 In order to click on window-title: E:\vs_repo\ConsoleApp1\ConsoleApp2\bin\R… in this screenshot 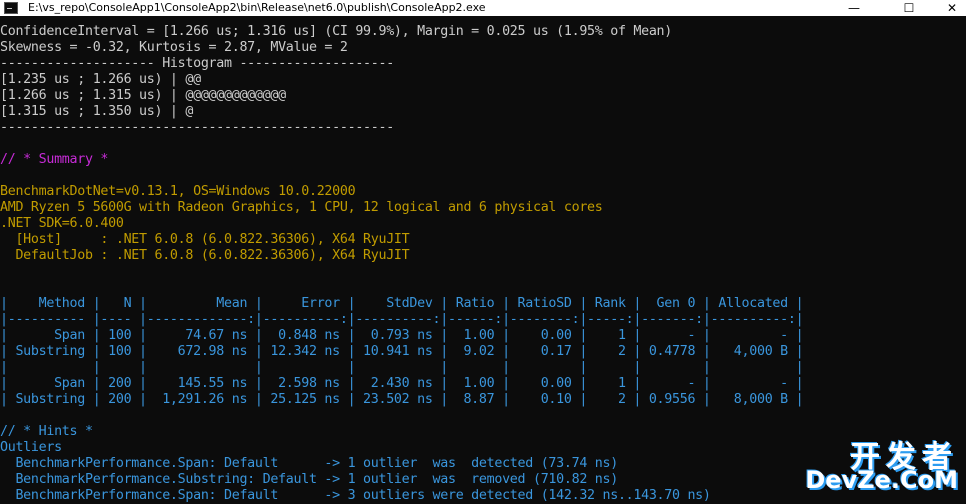, I will do `click(257, 7)`.